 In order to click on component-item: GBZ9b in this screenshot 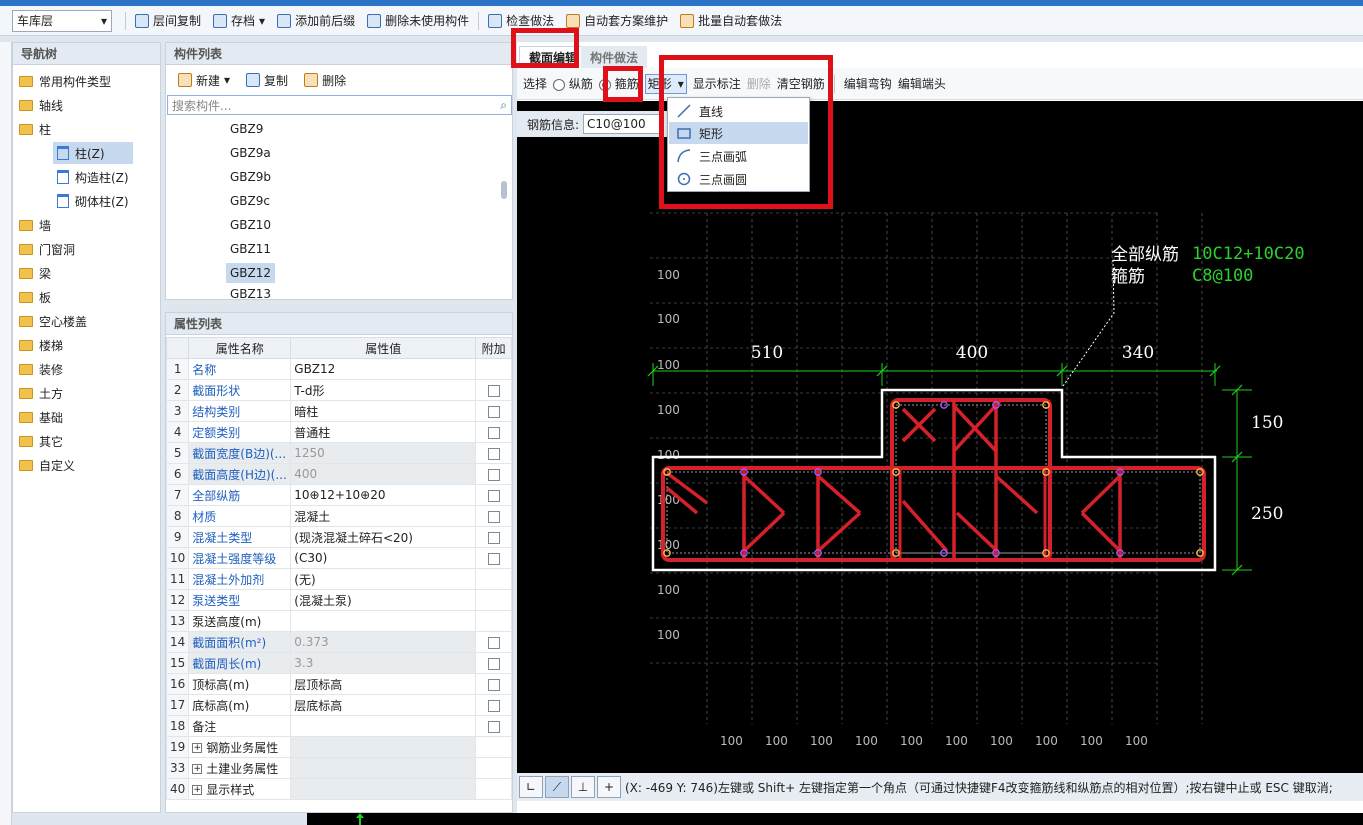, I will do `click(250, 177)`.